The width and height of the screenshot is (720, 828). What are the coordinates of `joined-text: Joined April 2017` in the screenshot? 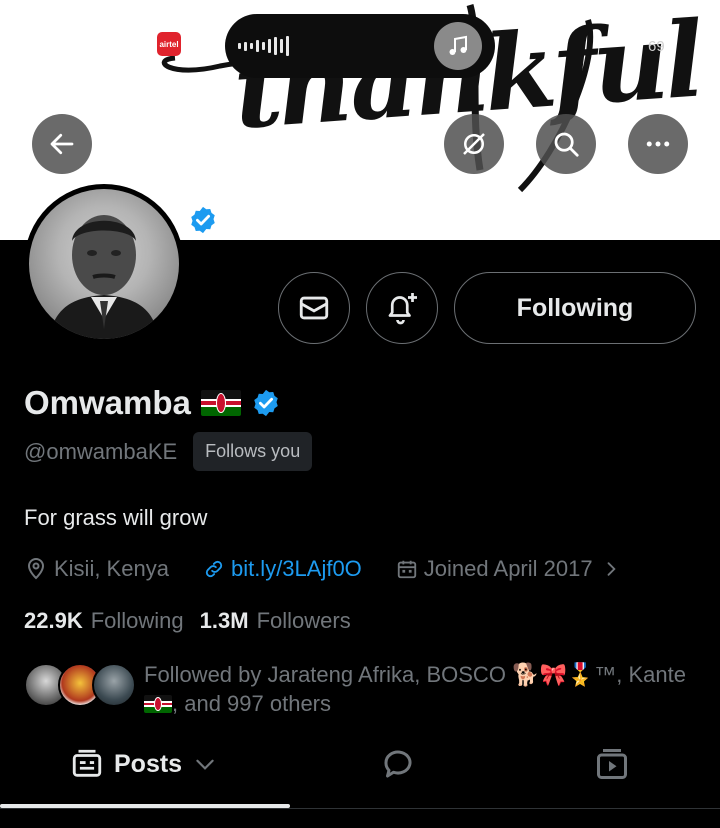 It's located at (508, 568).